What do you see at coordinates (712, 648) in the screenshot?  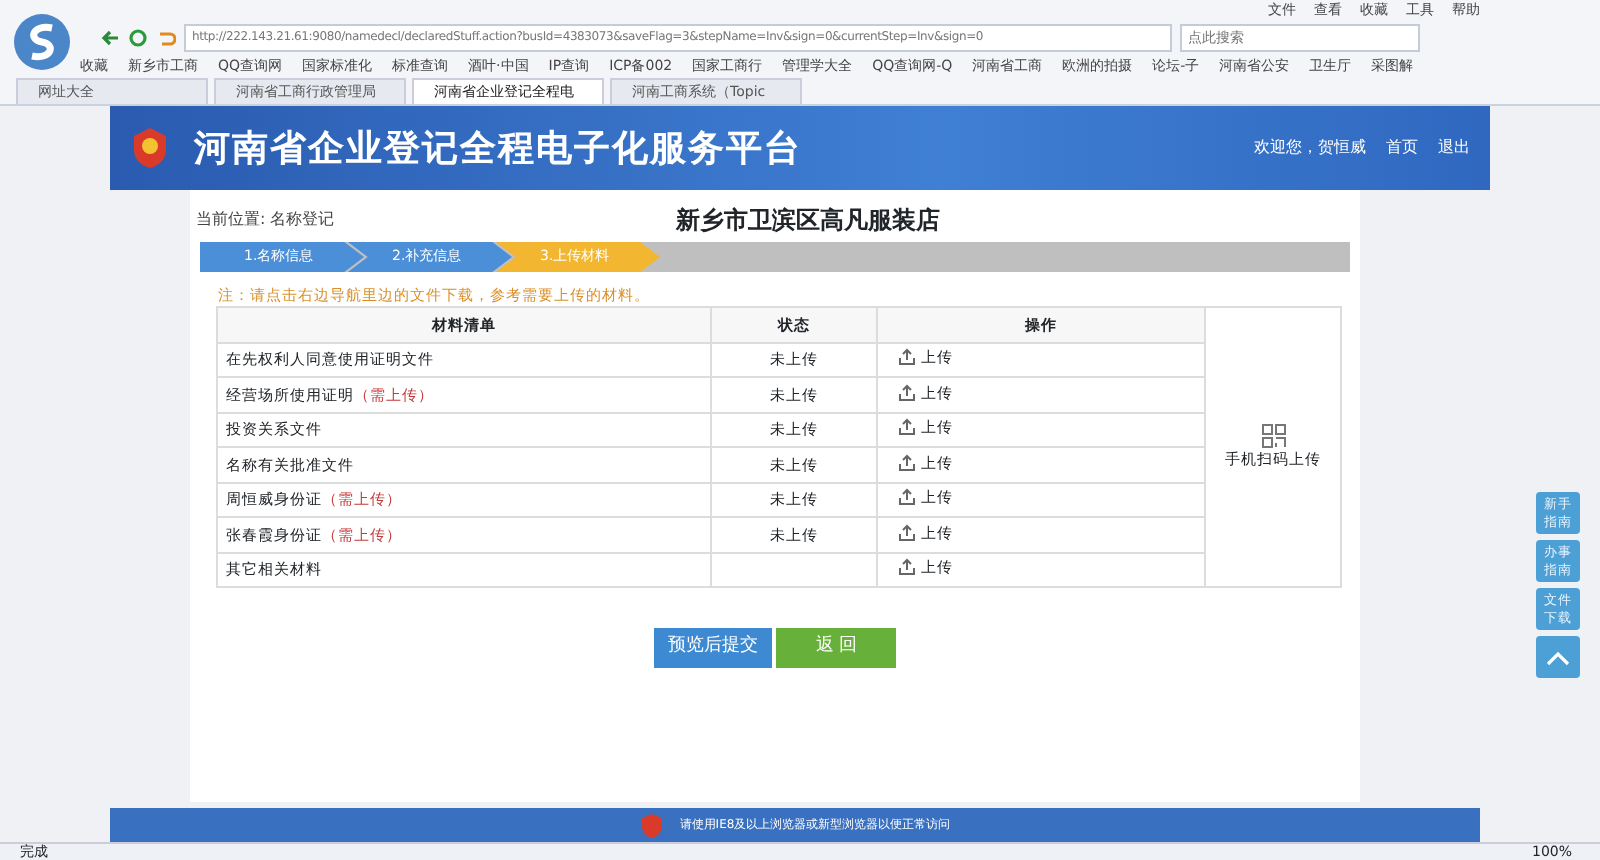 I see `submit-button: 预览后提交` at bounding box center [712, 648].